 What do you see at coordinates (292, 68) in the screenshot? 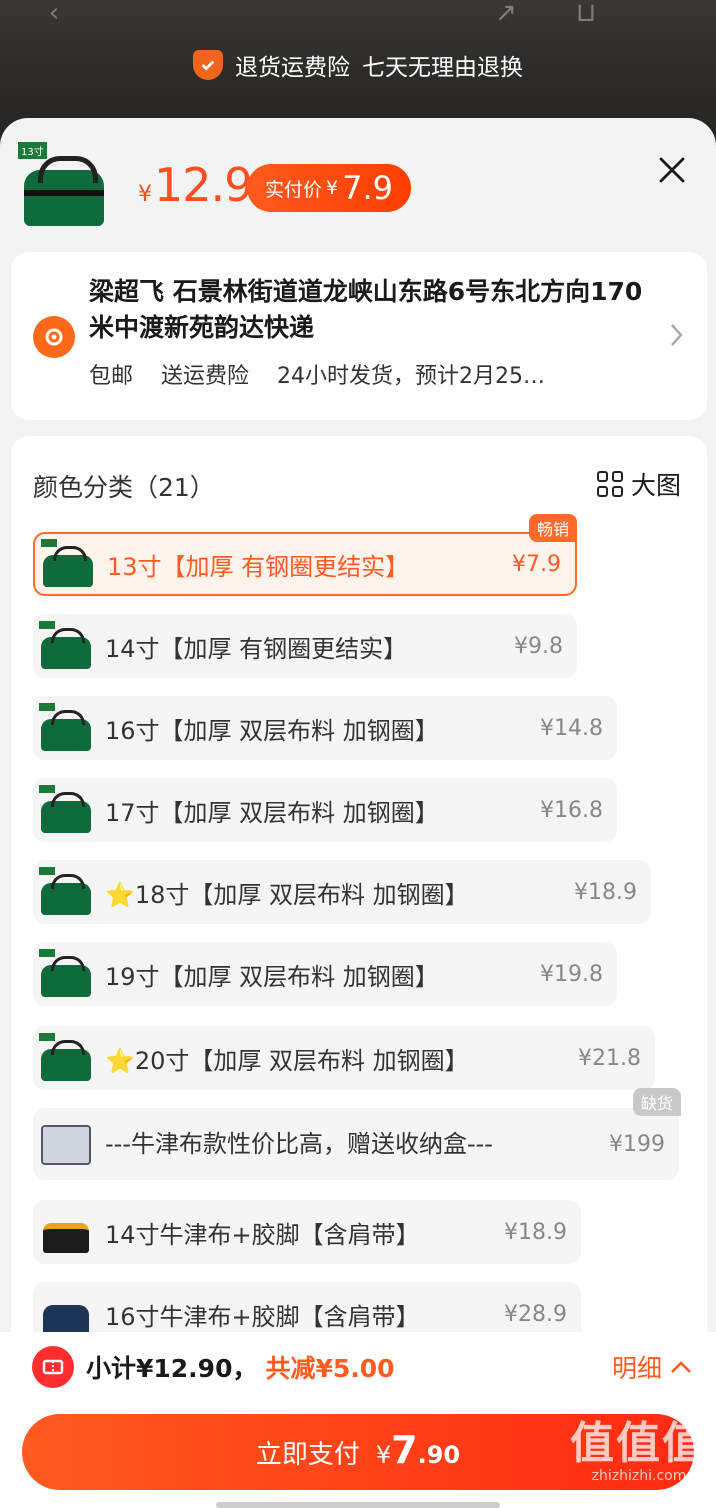
I see `insurance-text: 退货运费险` at bounding box center [292, 68].